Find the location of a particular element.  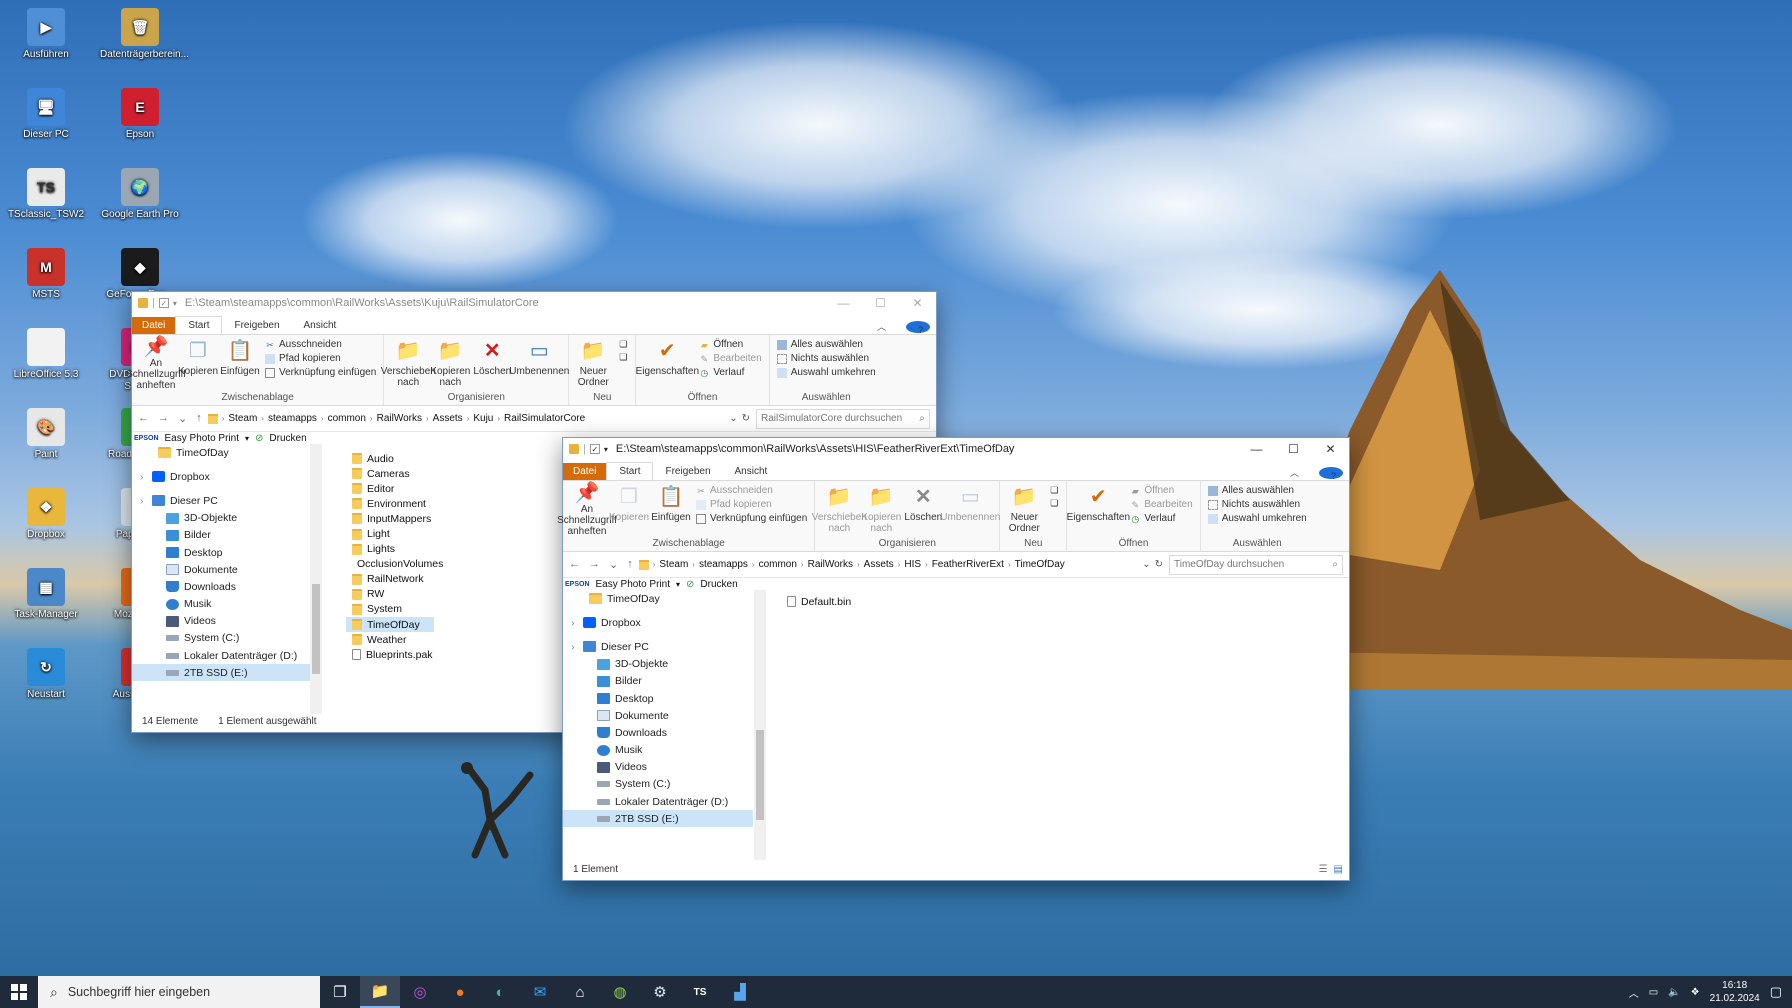

desktop-icon: ▦ Task-Manager is located at coordinates (46, 594).